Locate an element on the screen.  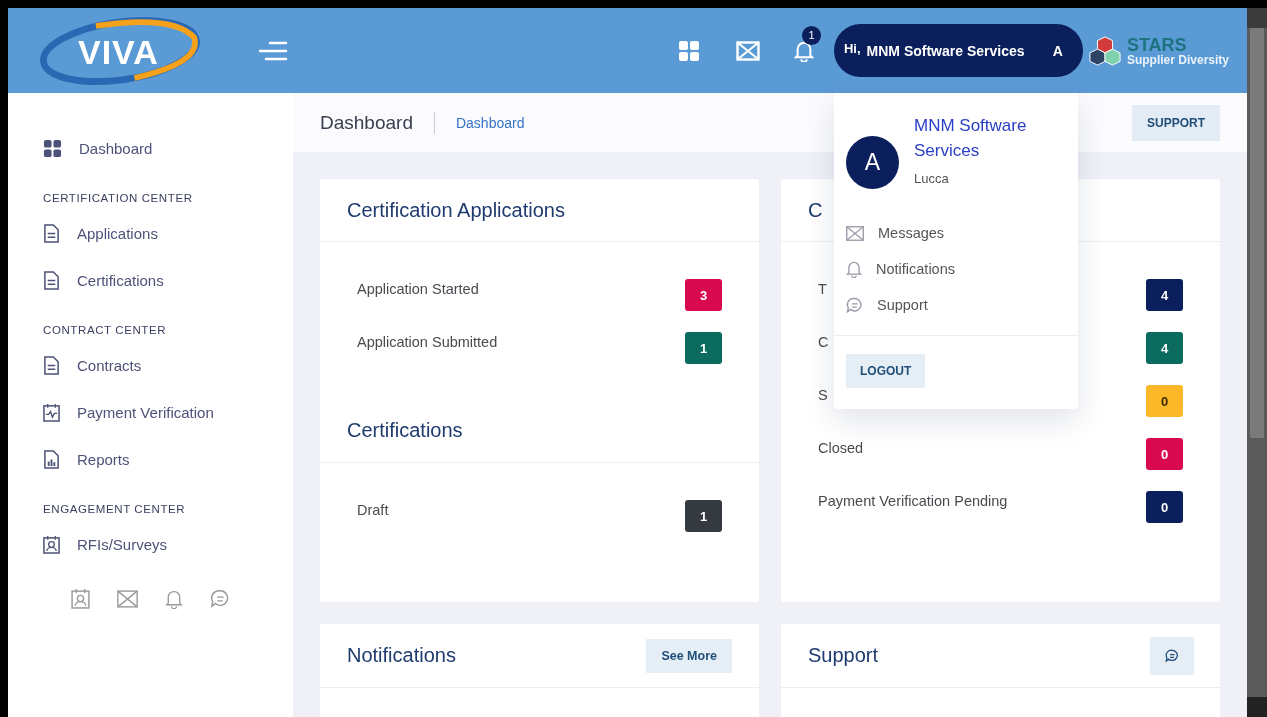
breadcrumb-link: Dashboard is located at coordinates (490, 122).